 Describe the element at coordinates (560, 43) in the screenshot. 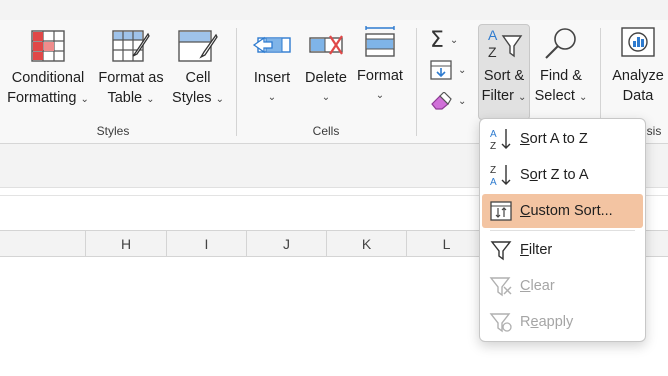

I see `magnifier-icon` at that location.